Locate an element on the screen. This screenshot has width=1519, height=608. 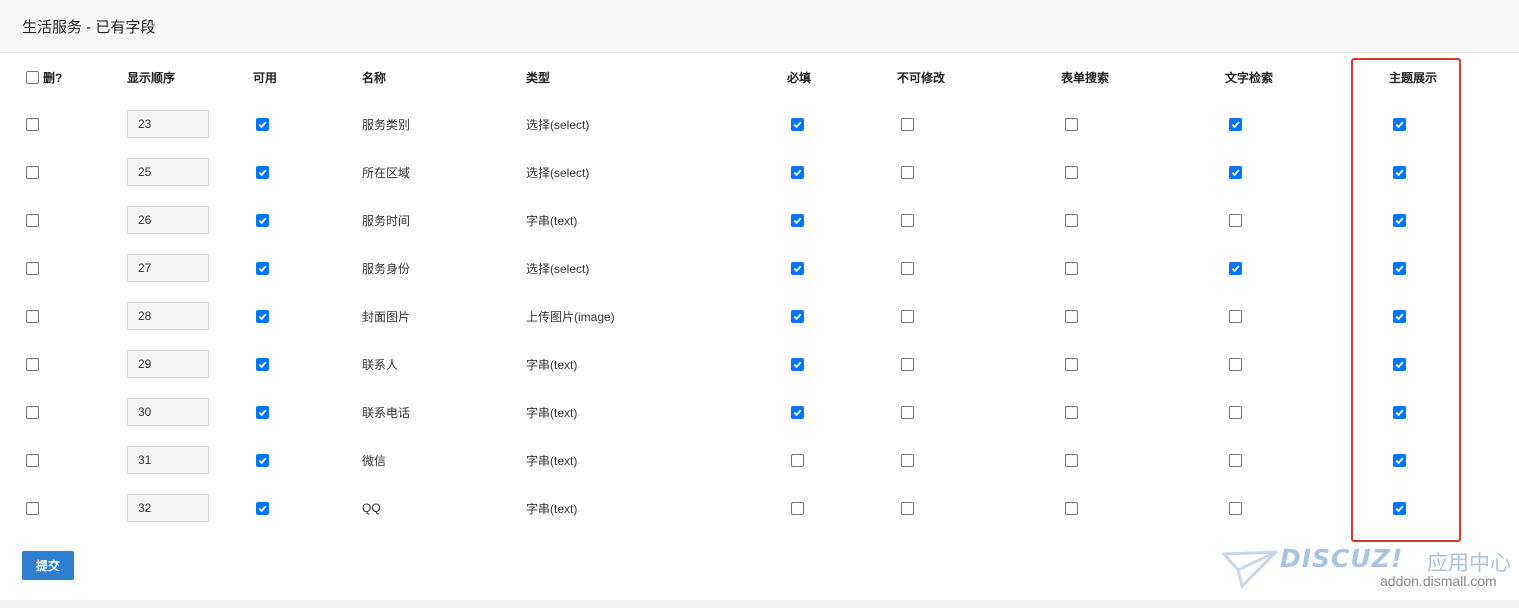
select-all-checkbox is located at coordinates (32, 77).